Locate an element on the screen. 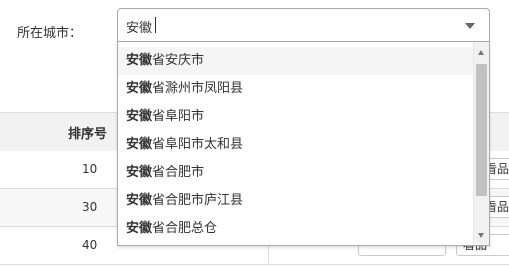  option-rest: 省合肥市庐江县 is located at coordinates (198, 200).